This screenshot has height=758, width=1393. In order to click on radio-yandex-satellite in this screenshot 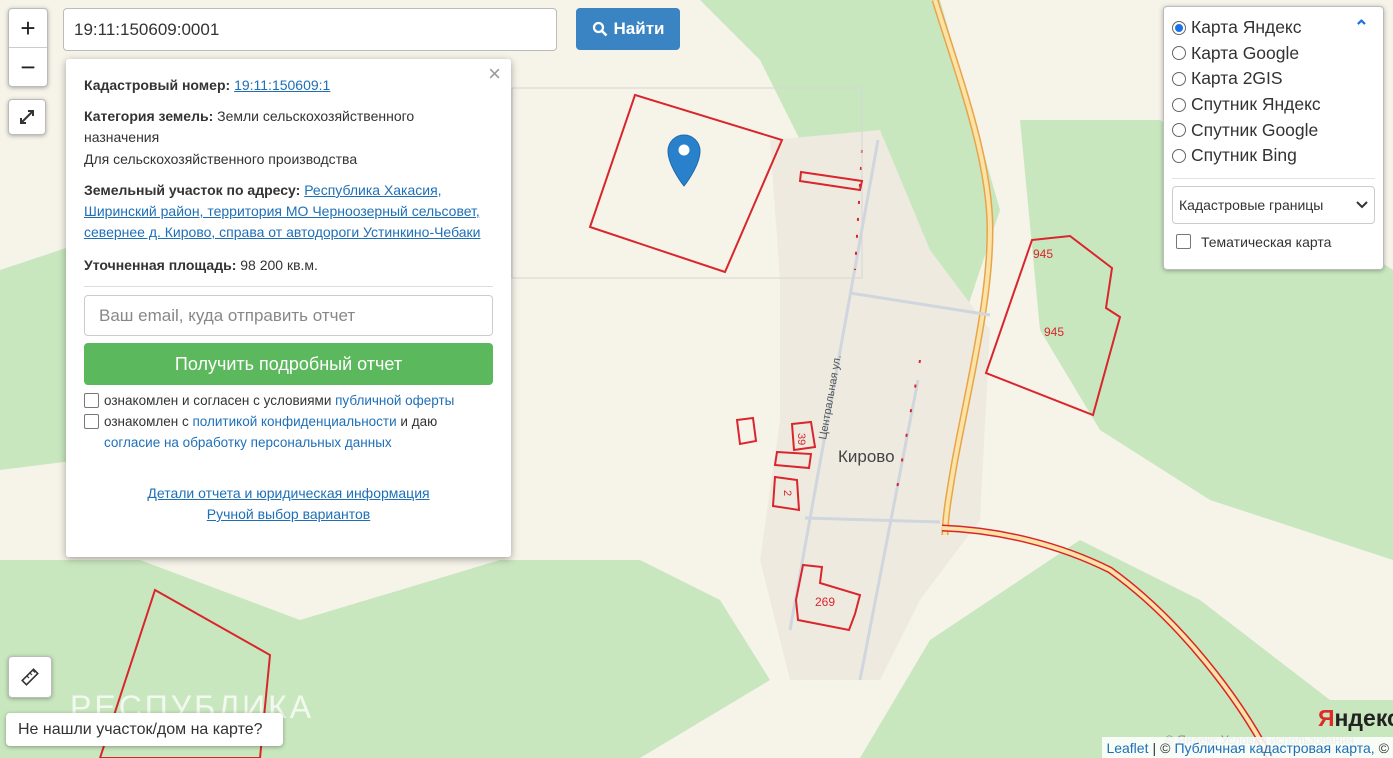, I will do `click(1179, 104)`.